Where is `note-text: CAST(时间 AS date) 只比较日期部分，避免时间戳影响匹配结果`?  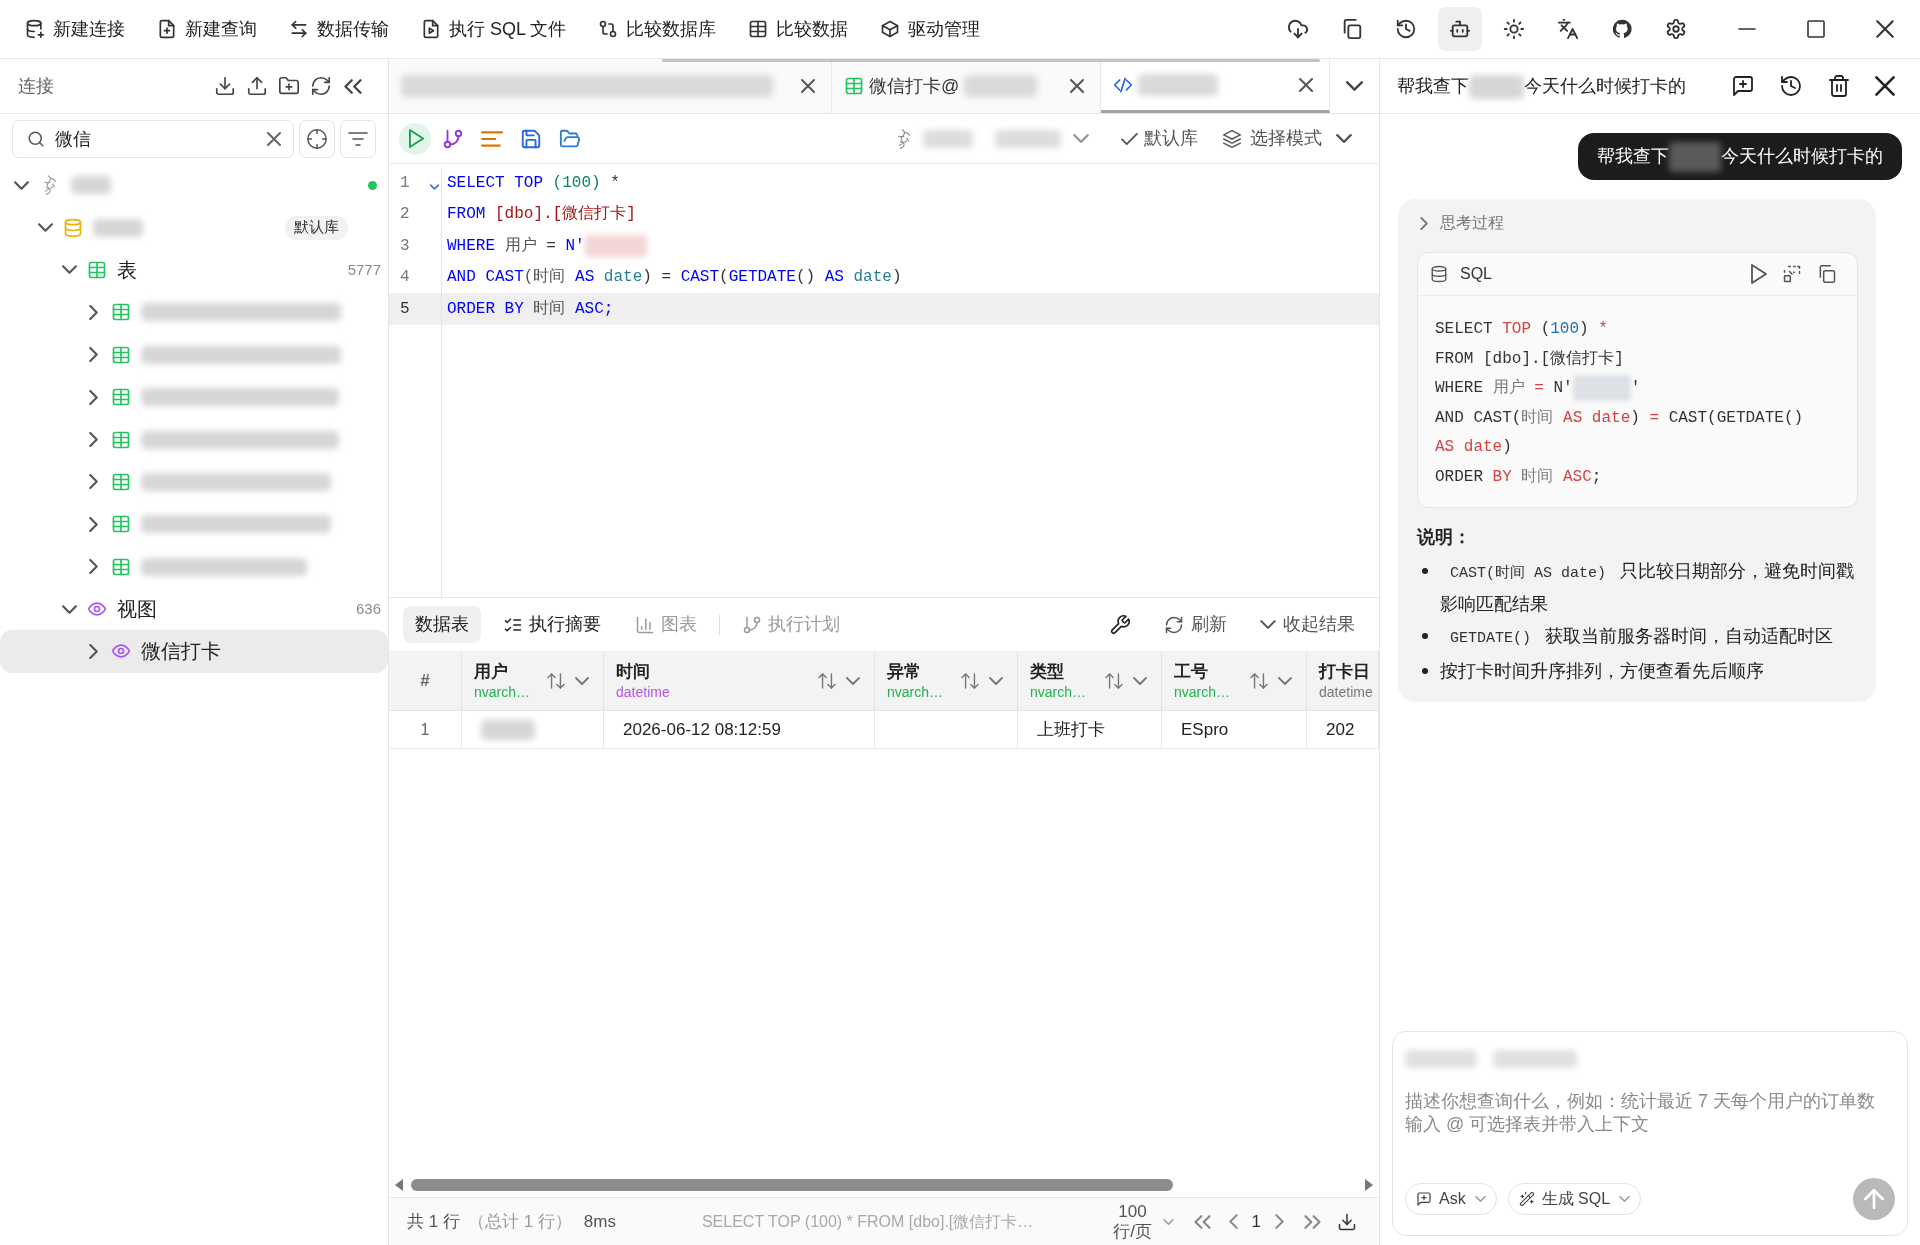
note-text: CAST(时间 AS date) 只比较日期部分，避免时间戳影响匹配结果 is located at coordinates (1648, 588).